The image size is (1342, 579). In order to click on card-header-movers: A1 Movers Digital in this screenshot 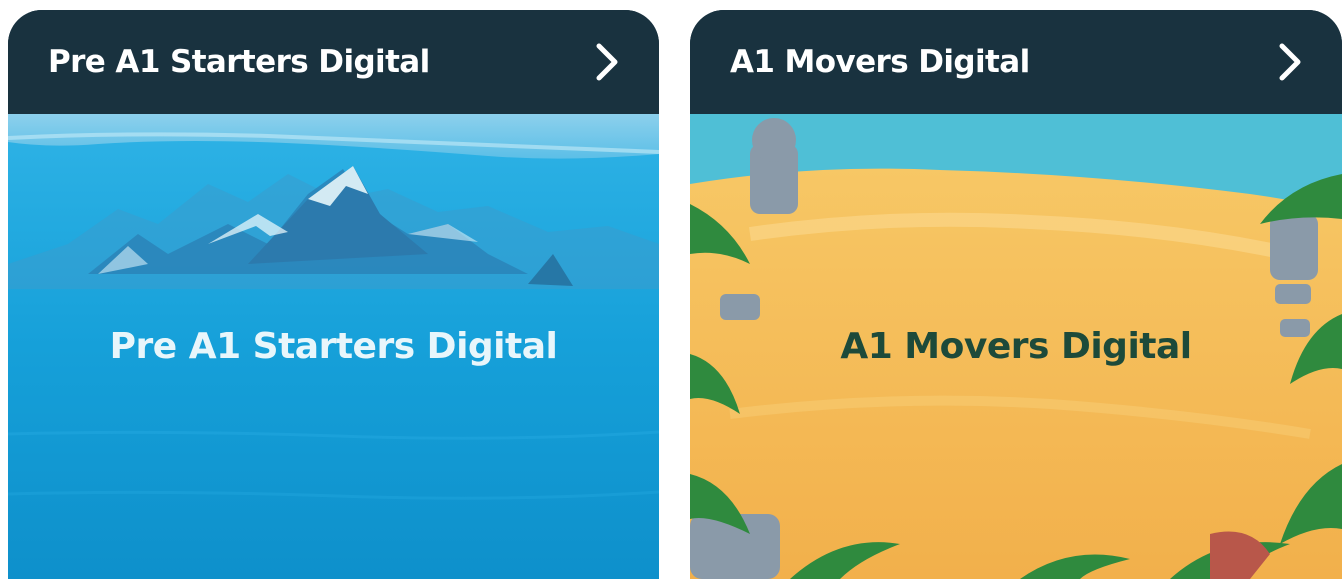, I will do `click(1016, 62)`.